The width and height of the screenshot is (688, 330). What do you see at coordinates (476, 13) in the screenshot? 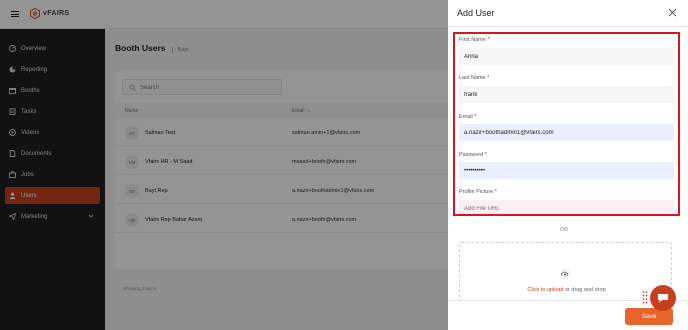
I see `drawer-title: Add User` at bounding box center [476, 13].